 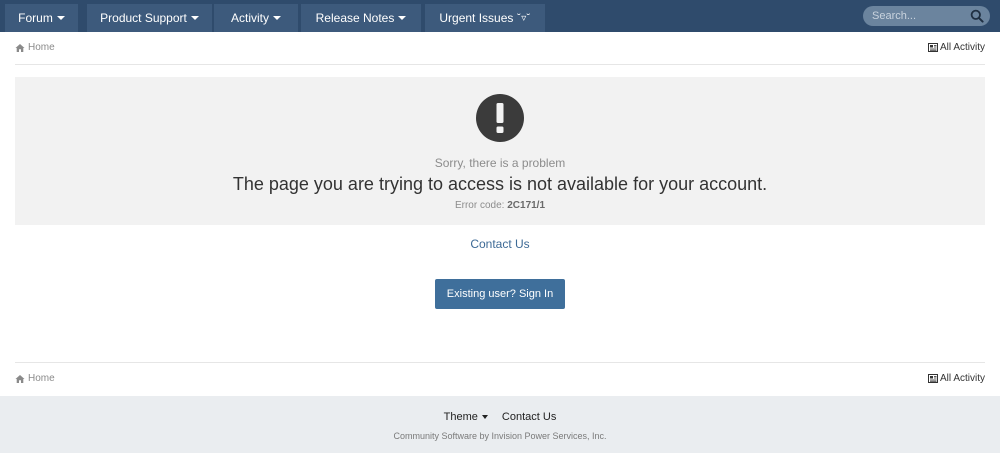 I want to click on contact-us-link: Contact Us, so click(x=500, y=244).